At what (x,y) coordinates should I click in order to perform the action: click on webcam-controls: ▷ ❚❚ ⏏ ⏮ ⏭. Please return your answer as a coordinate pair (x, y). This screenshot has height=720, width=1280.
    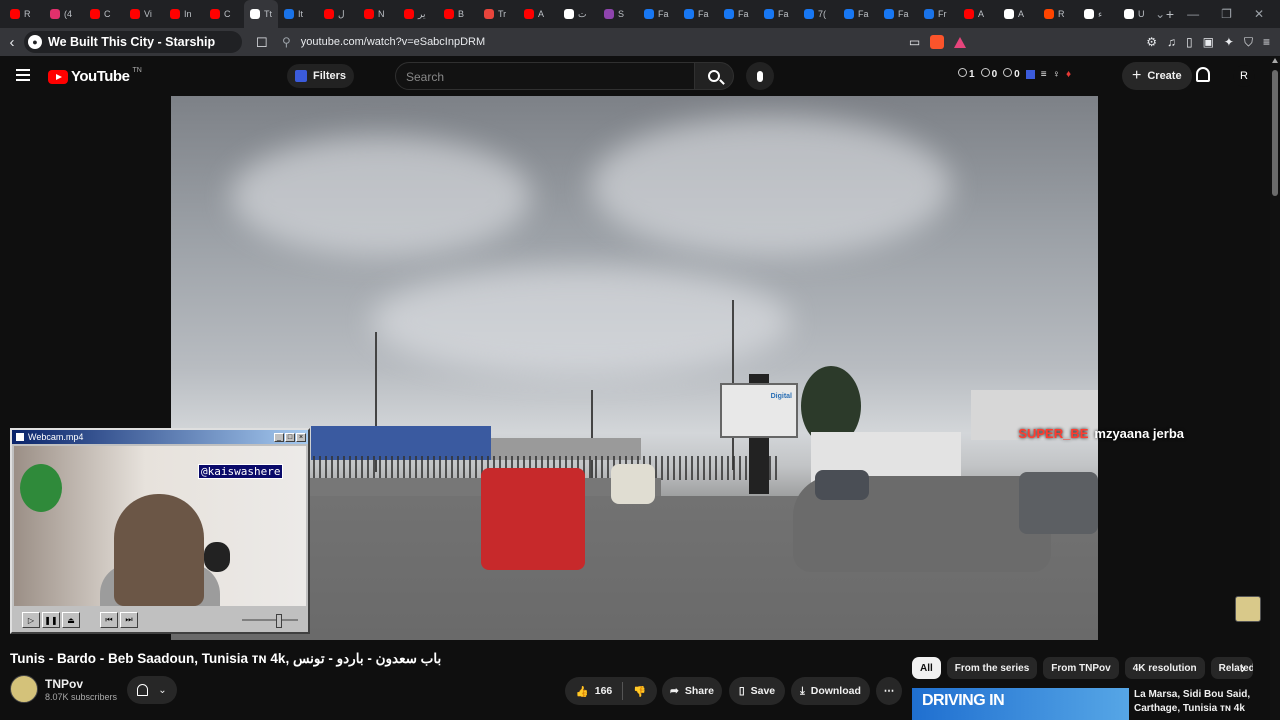
    Looking at the image, I should click on (160, 620).